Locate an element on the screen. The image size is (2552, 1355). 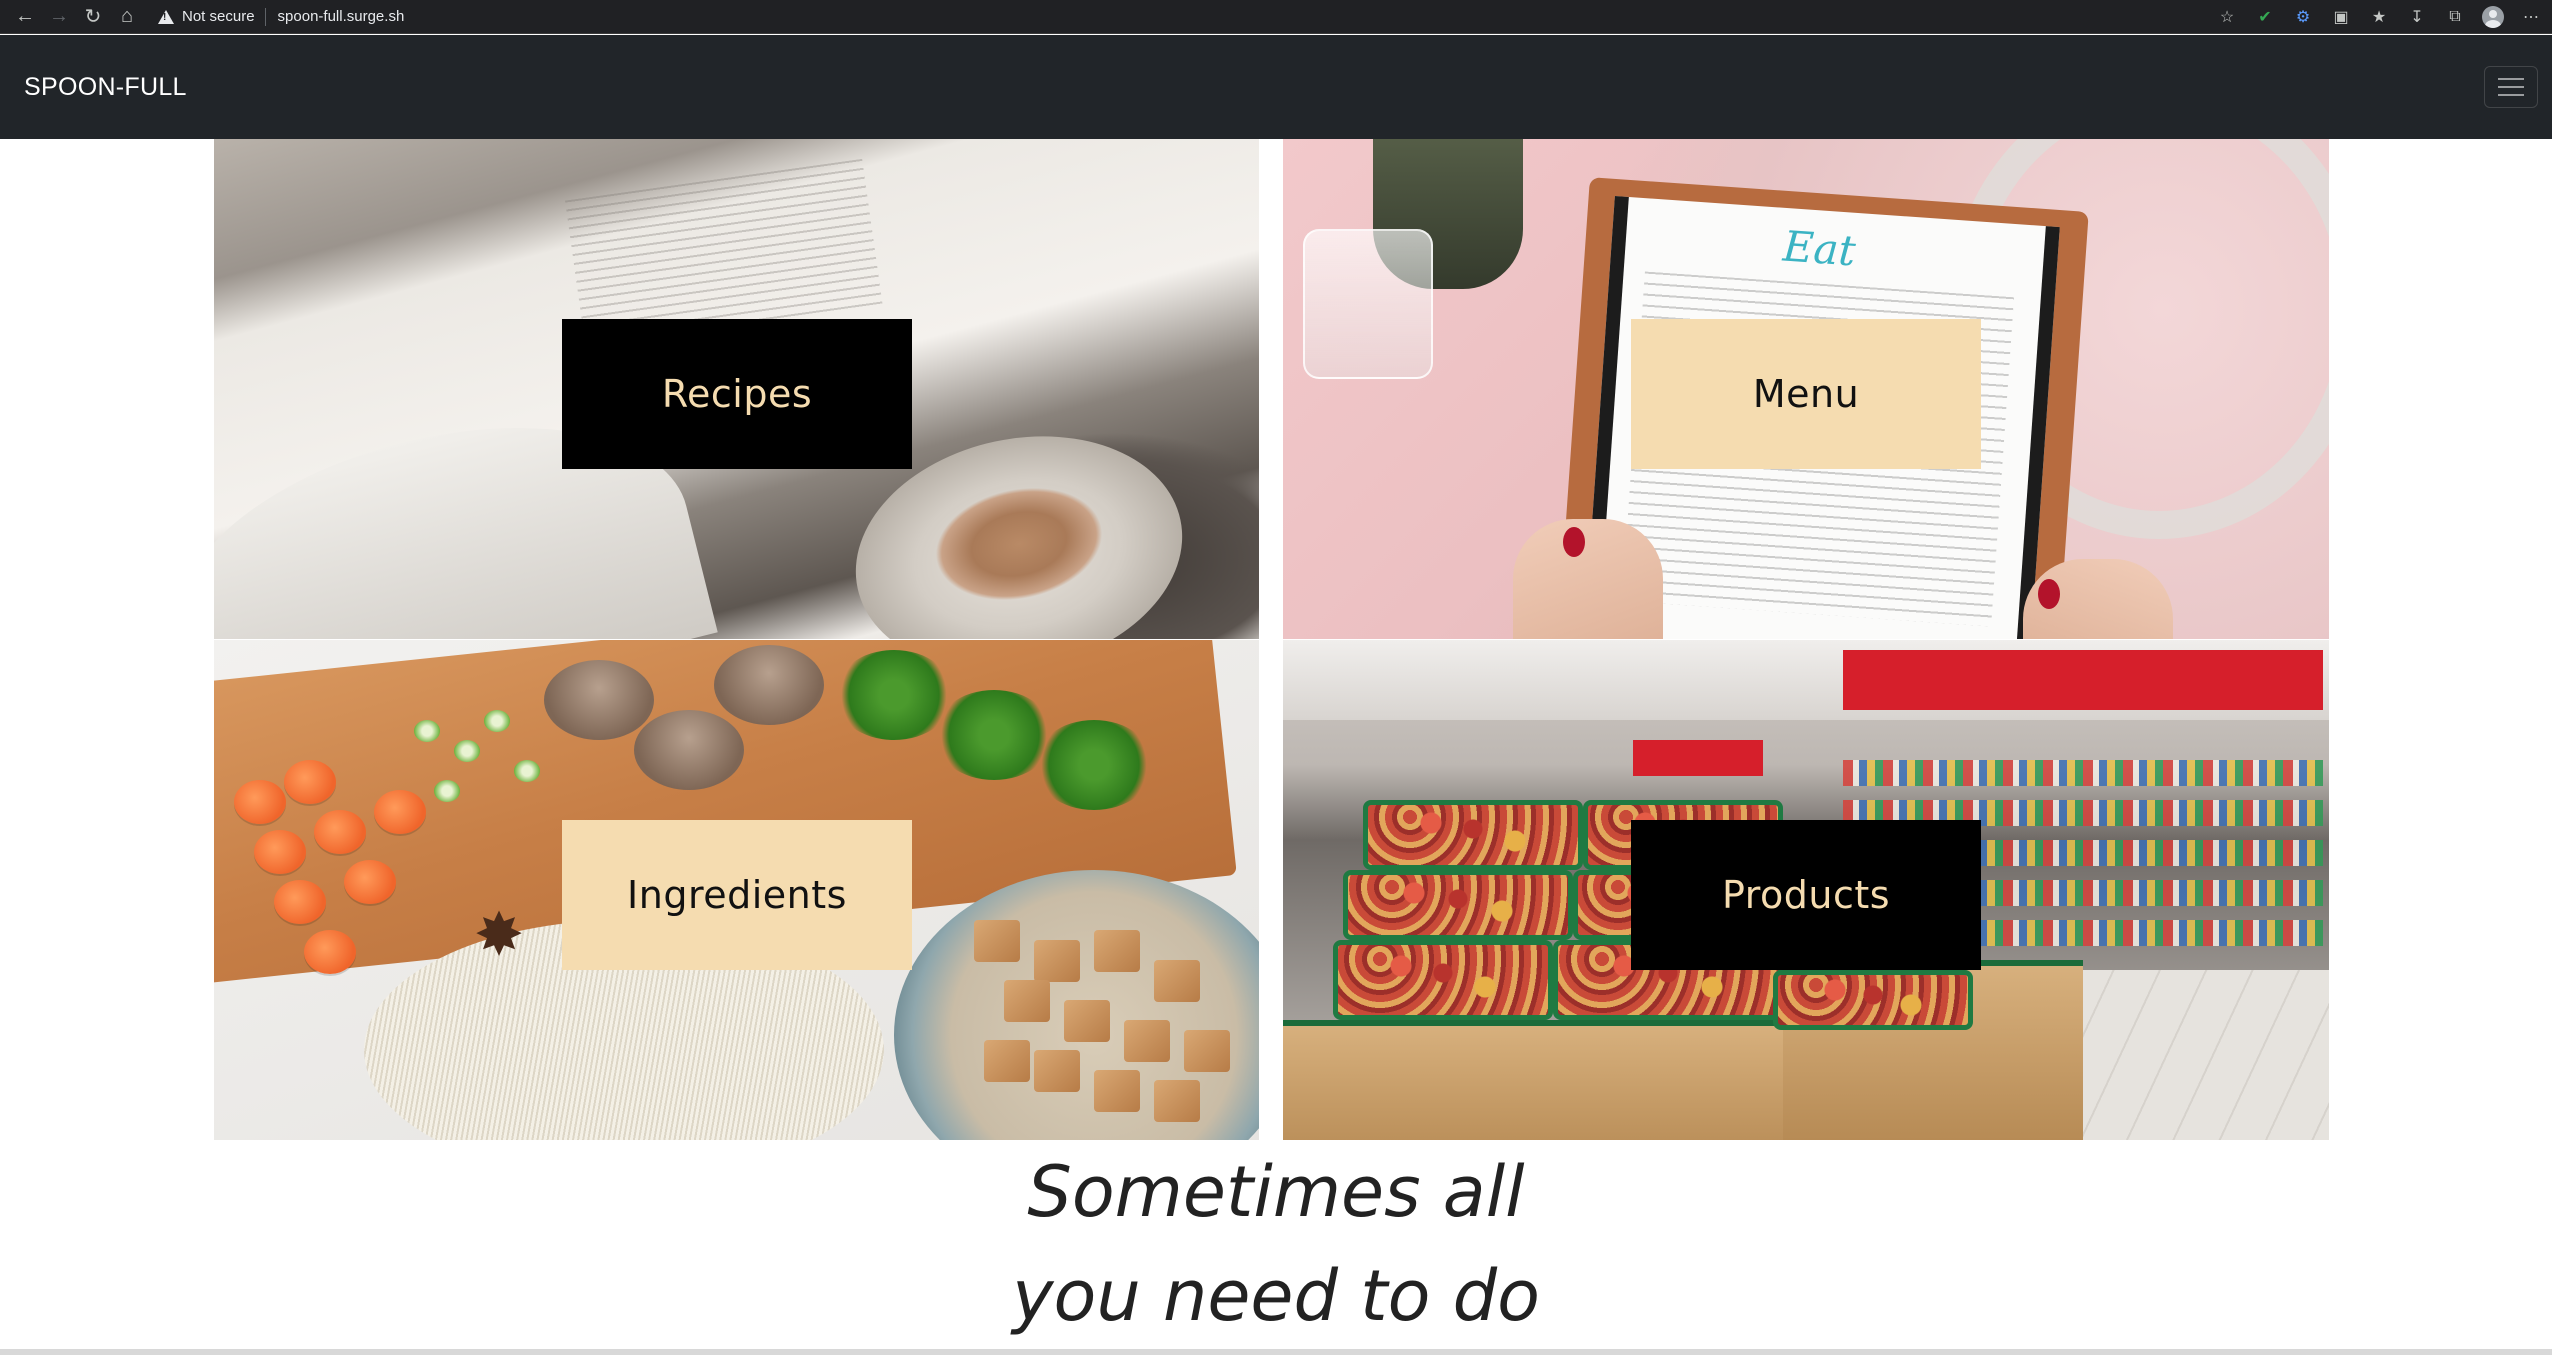
forward-arrow-icon: → is located at coordinates (59, 17).